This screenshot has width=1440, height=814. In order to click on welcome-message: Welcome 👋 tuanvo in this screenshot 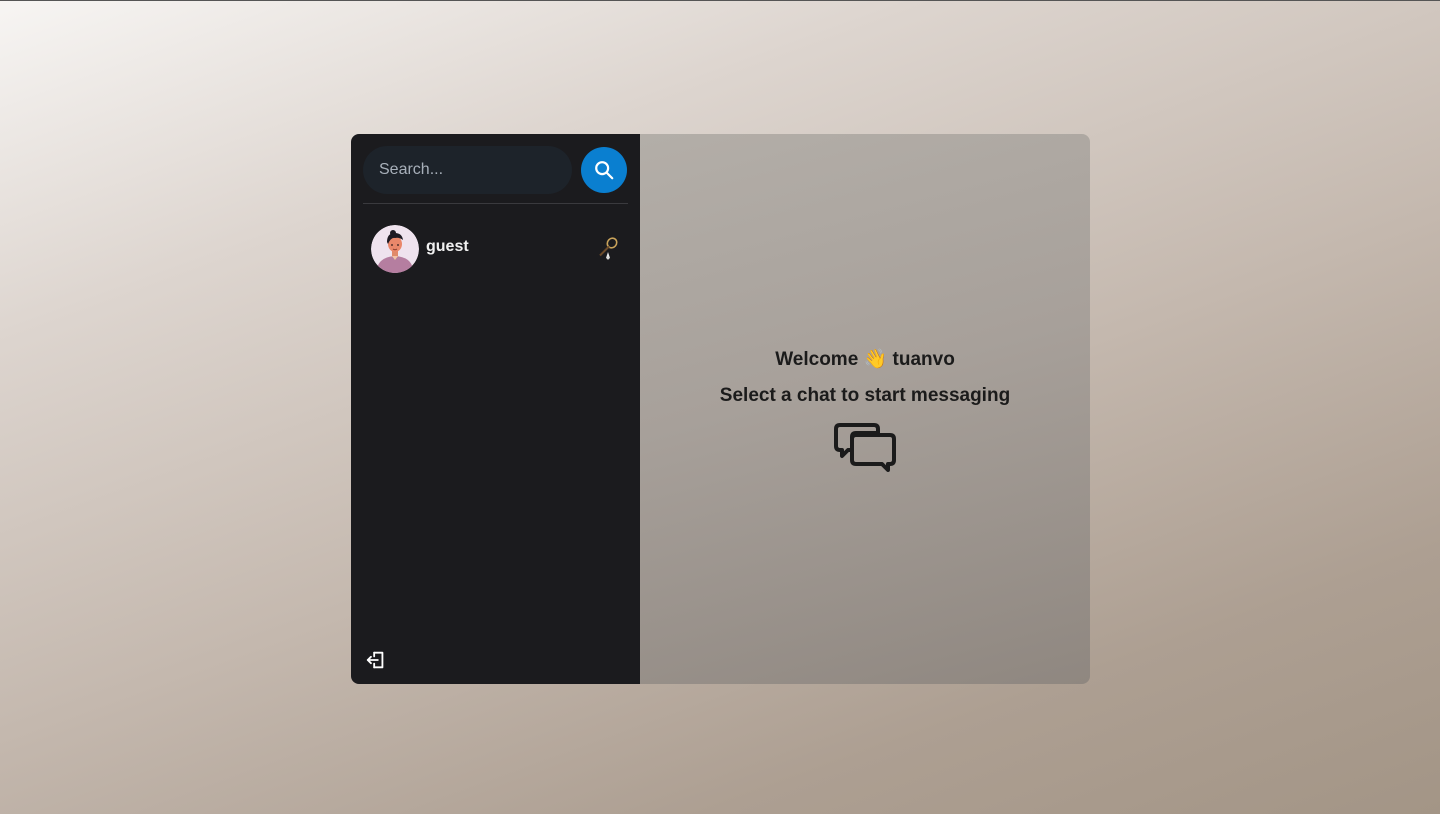, I will do `click(865, 359)`.